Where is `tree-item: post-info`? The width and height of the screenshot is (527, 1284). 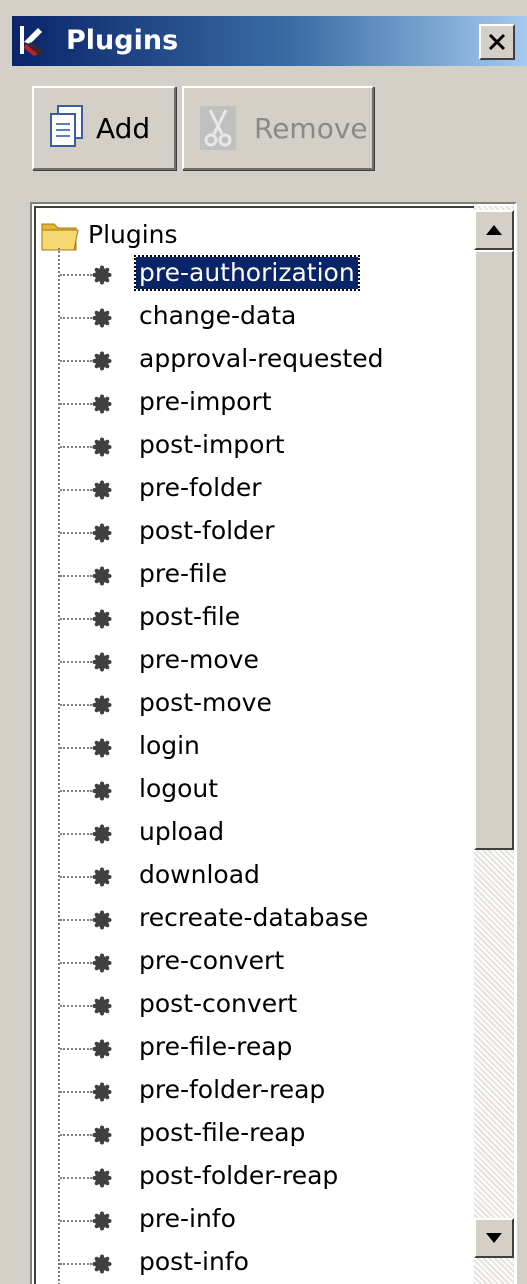
tree-item: post-info is located at coordinates (236, 1263).